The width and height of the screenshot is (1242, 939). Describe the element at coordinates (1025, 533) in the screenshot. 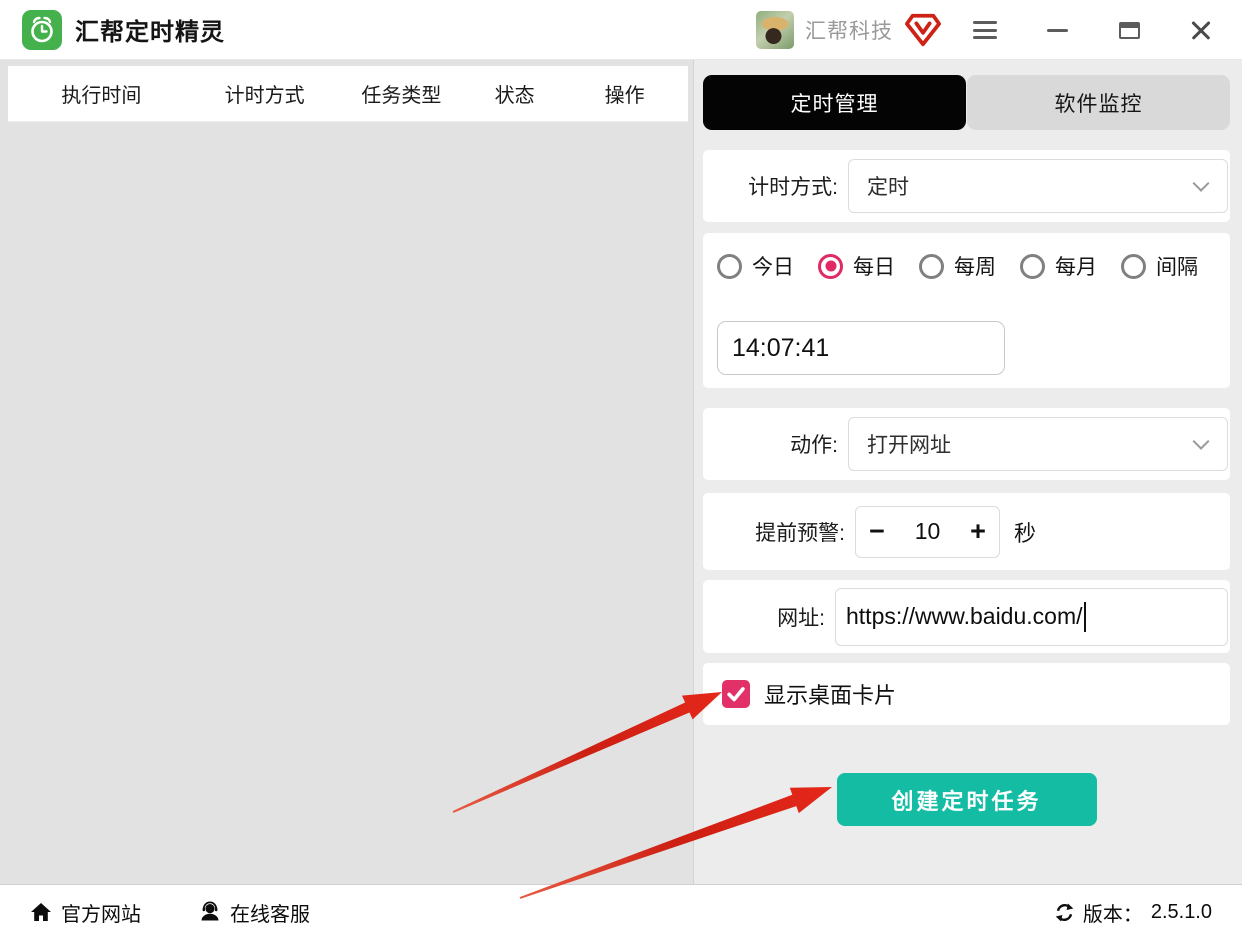

I see `warning-unit: 秒` at that location.